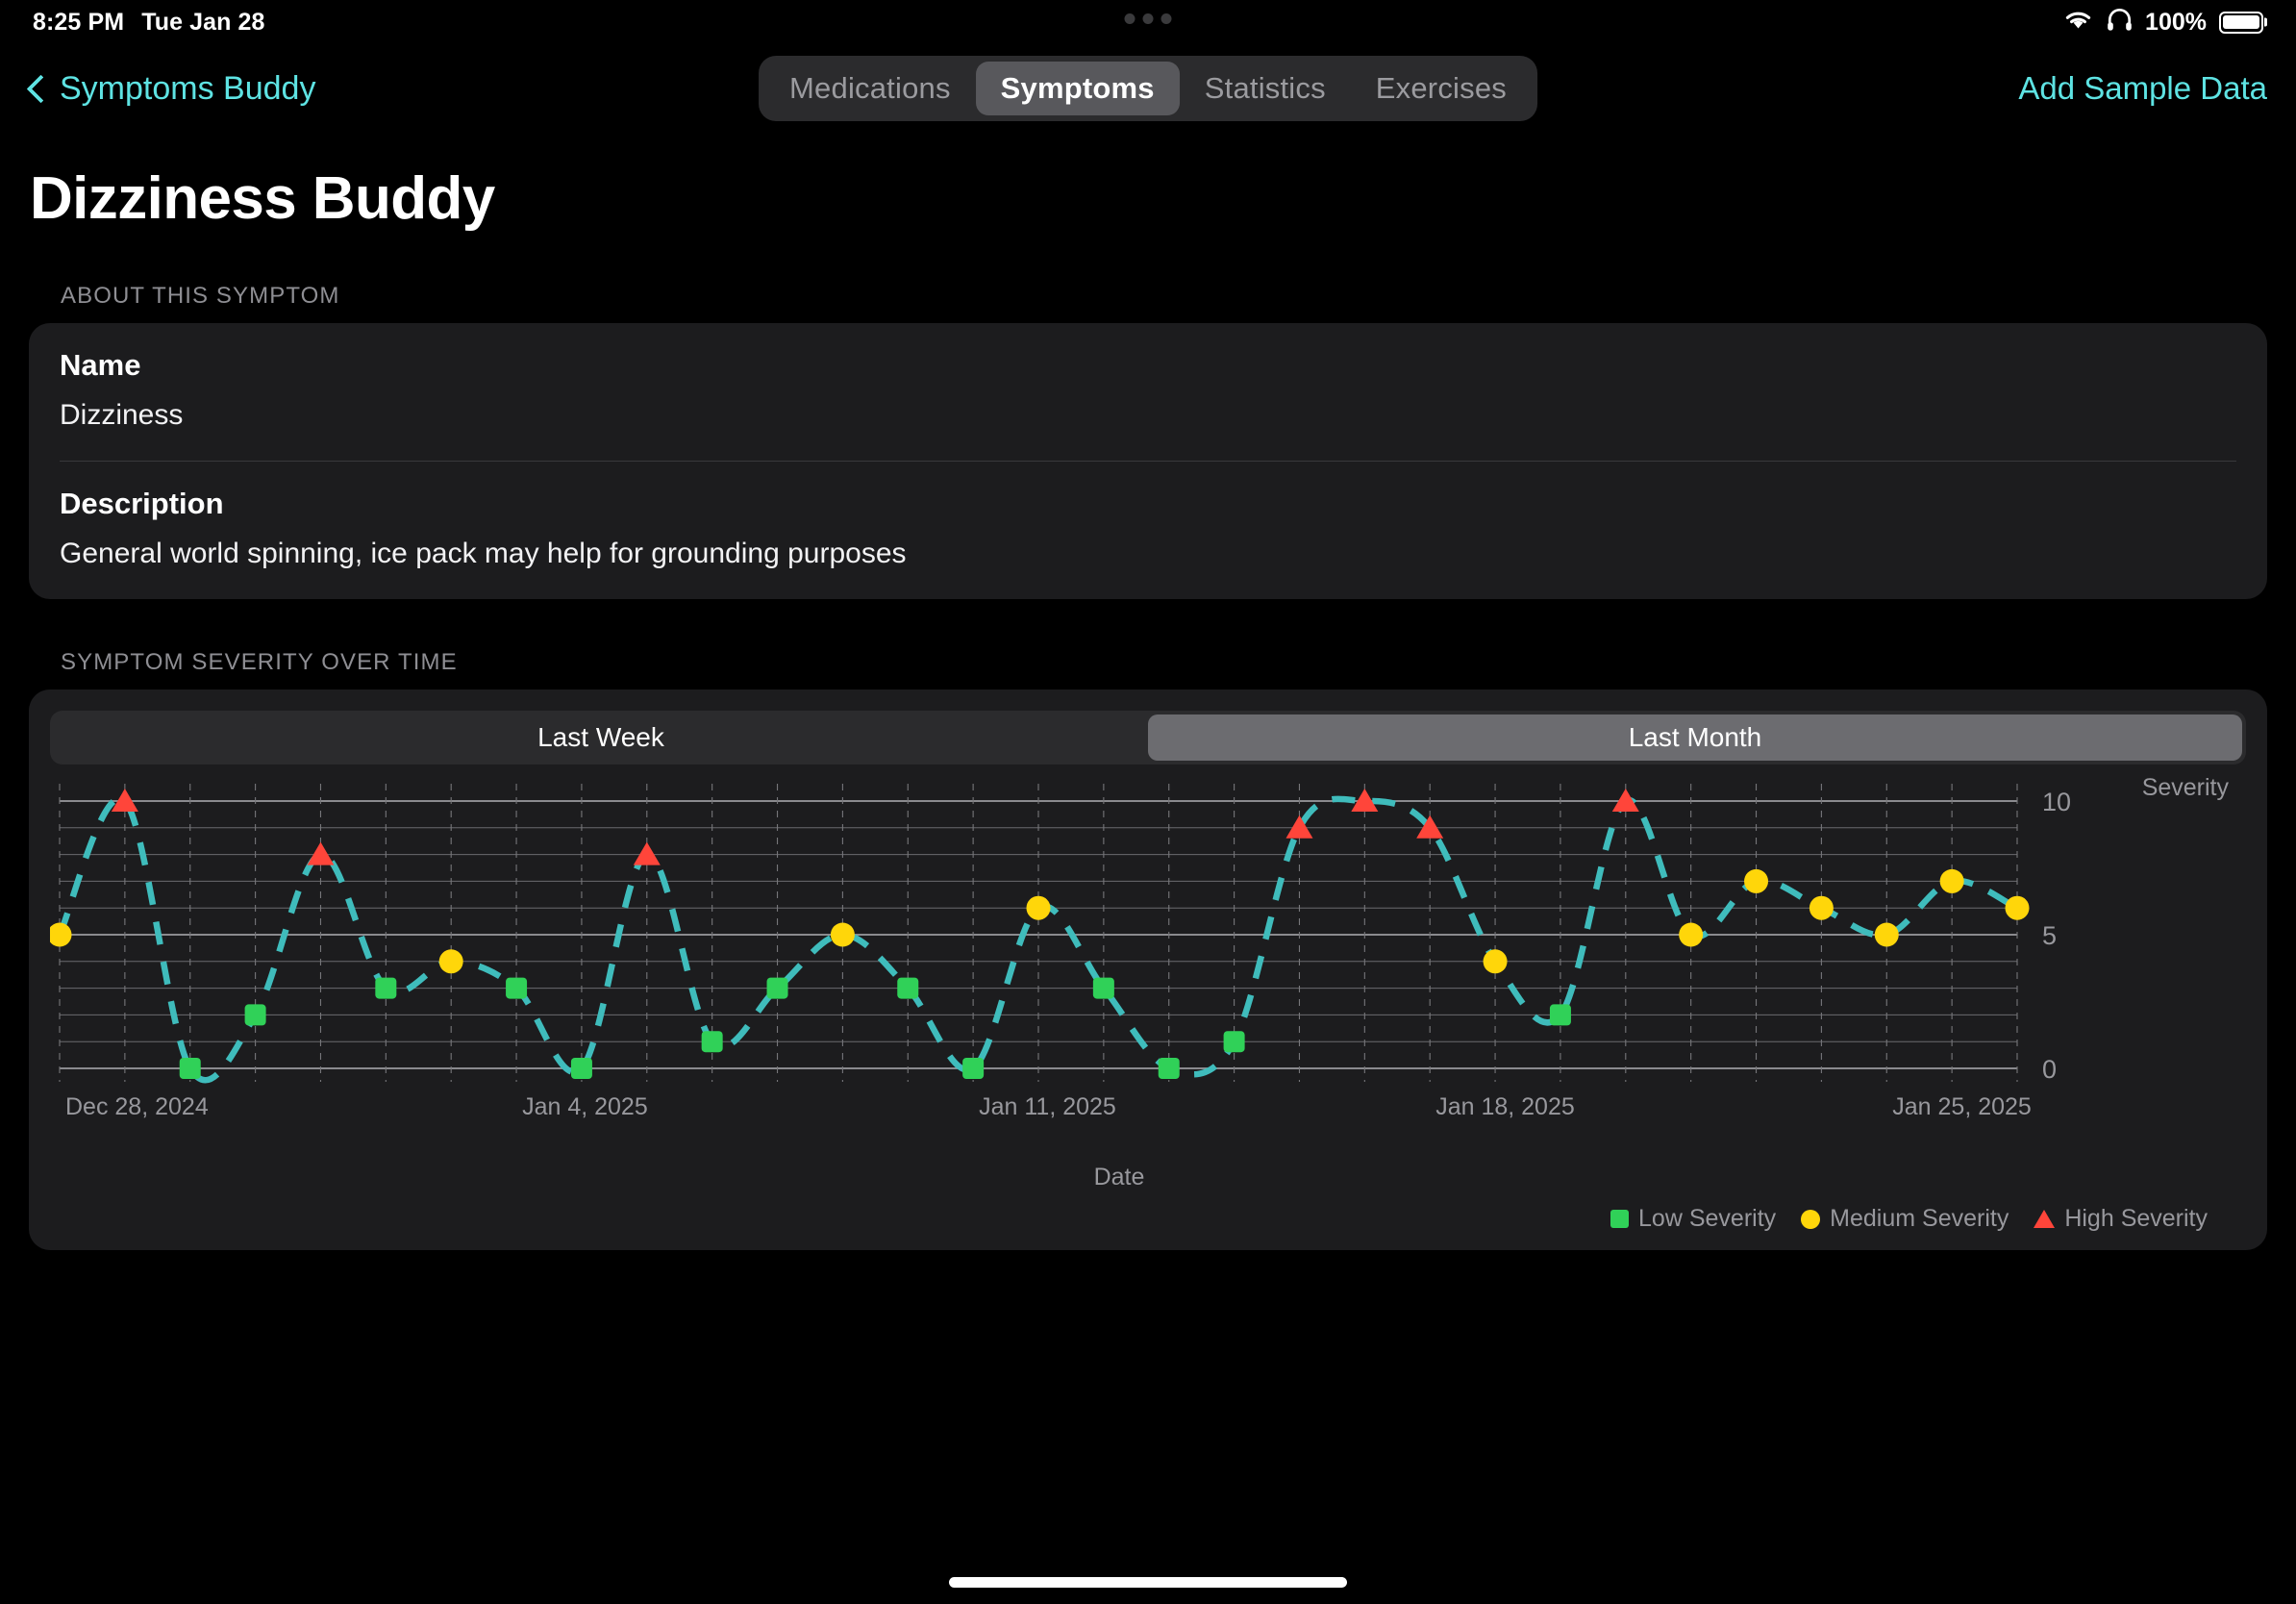 The height and width of the screenshot is (1604, 2296). Describe the element at coordinates (2078, 23) in the screenshot. I see `wifi-icon` at that location.